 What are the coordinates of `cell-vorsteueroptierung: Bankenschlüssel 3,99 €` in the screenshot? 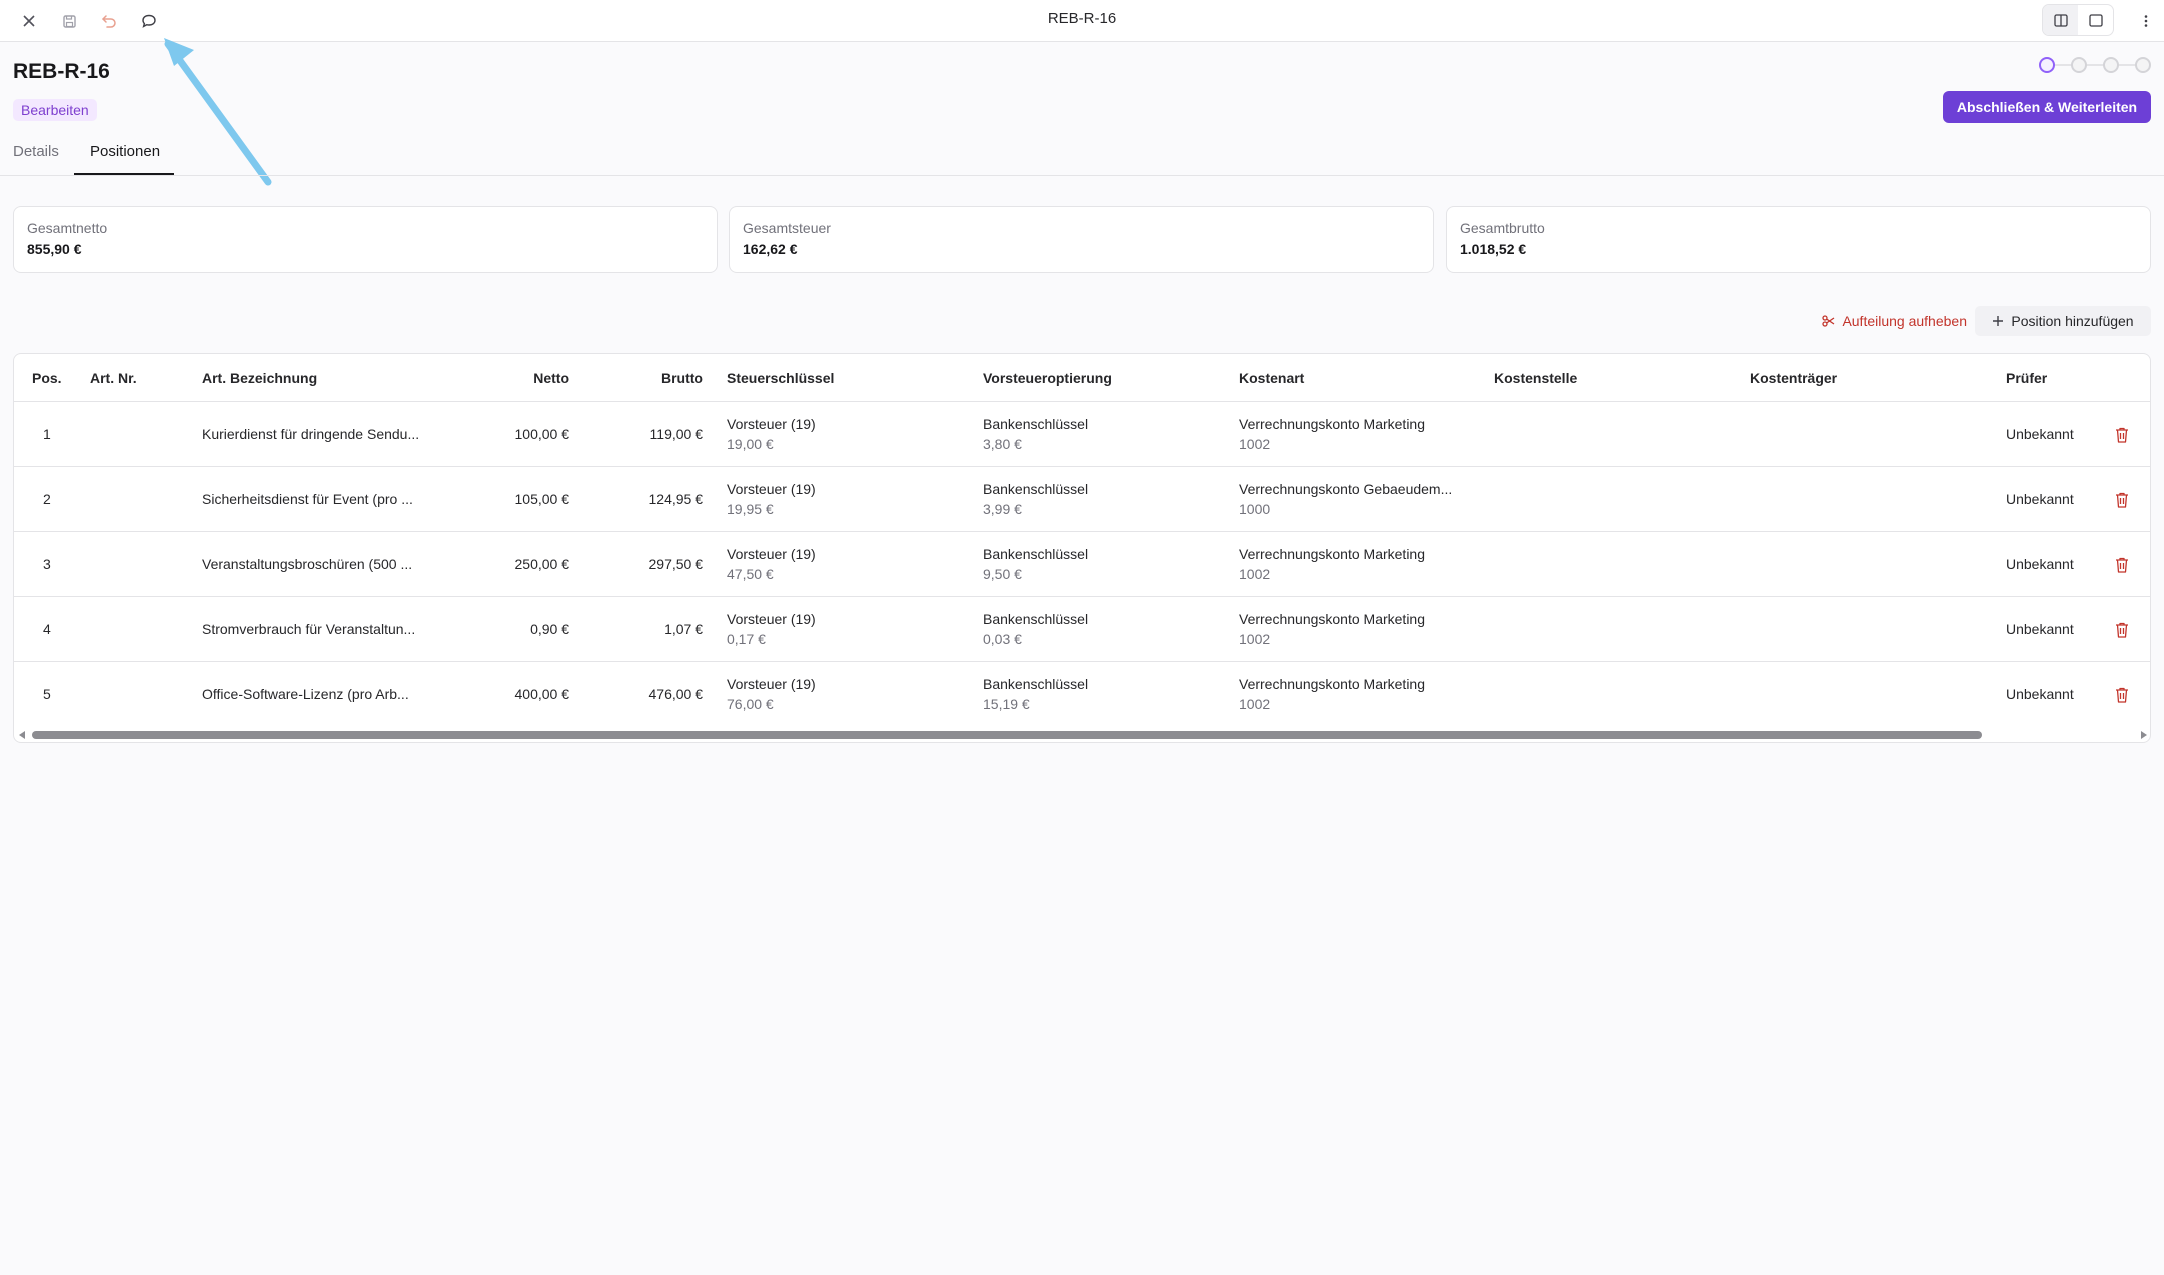 It's located at (1035, 499).